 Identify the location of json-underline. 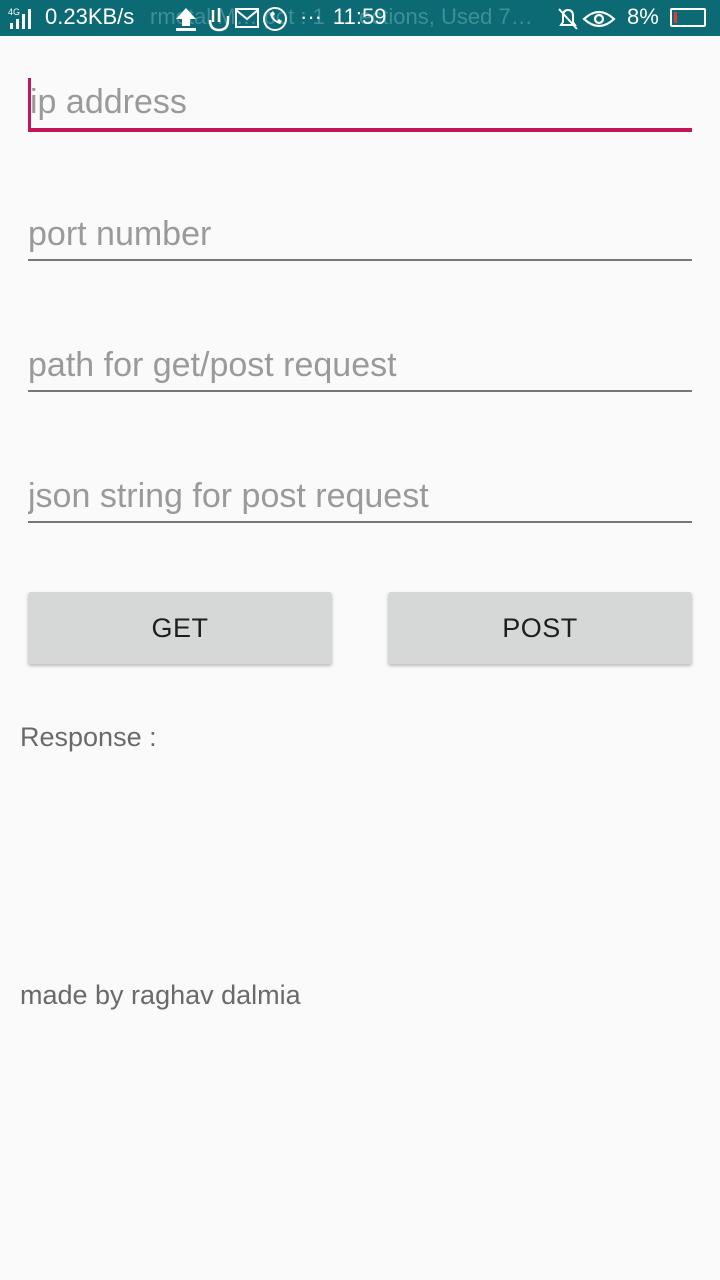
(360, 522).